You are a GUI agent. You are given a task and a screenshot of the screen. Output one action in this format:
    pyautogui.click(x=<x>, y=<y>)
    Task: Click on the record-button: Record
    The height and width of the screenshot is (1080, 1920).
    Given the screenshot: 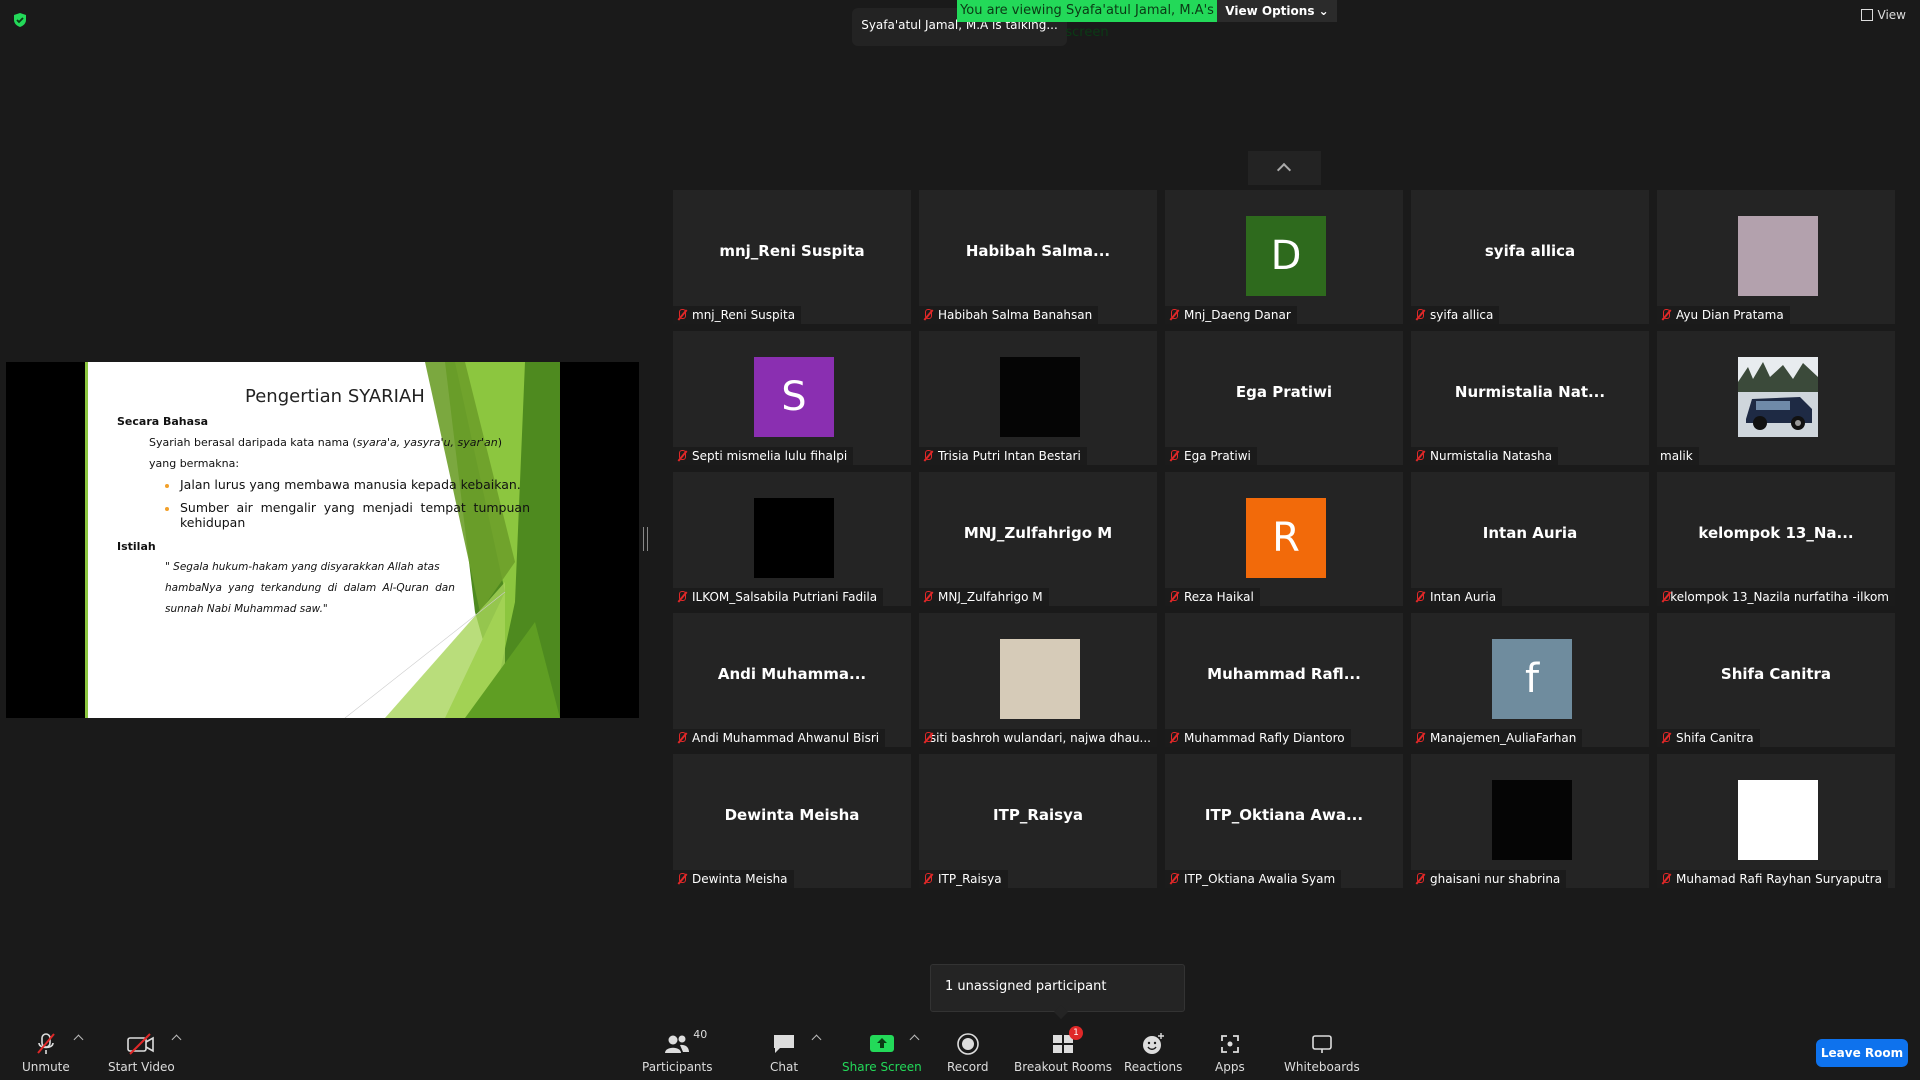 What is the action you would take?
    pyautogui.click(x=967, y=1052)
    